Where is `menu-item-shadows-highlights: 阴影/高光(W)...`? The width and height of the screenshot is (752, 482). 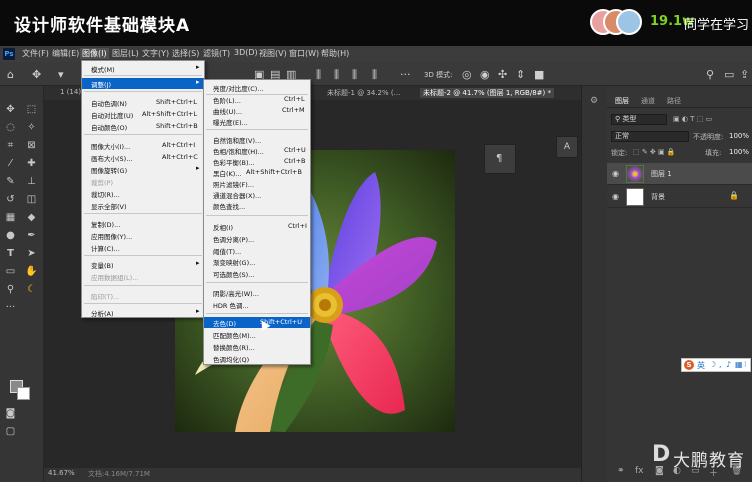 menu-item-shadows-highlights: 阴影/高光(W)... is located at coordinates (257, 292).